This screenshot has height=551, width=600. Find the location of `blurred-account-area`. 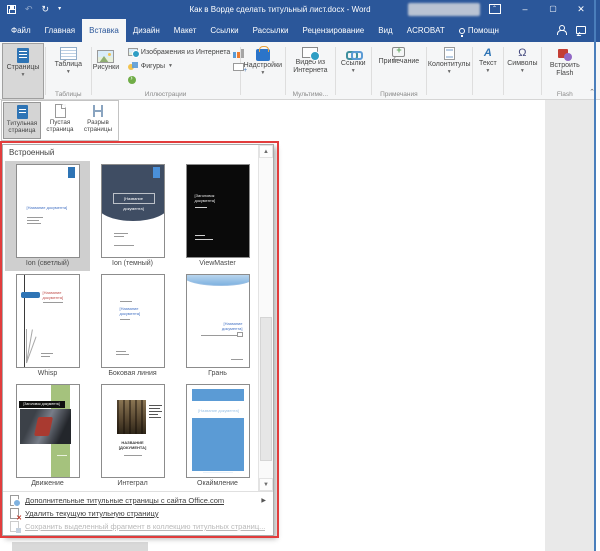

blurred-account-area is located at coordinates (444, 9).